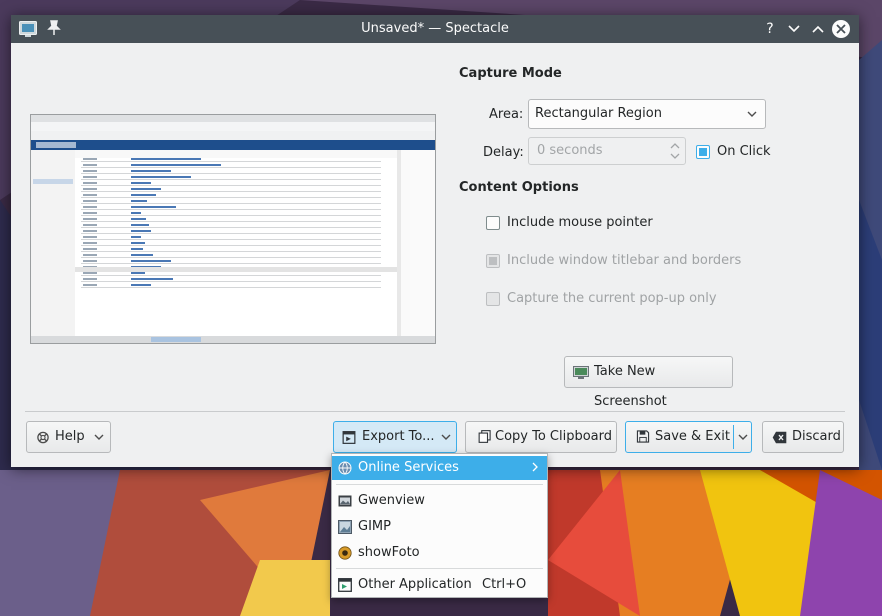  Describe the element at coordinates (439, 501) in the screenshot. I see `menu-item-gwenview: Gwenview` at that location.